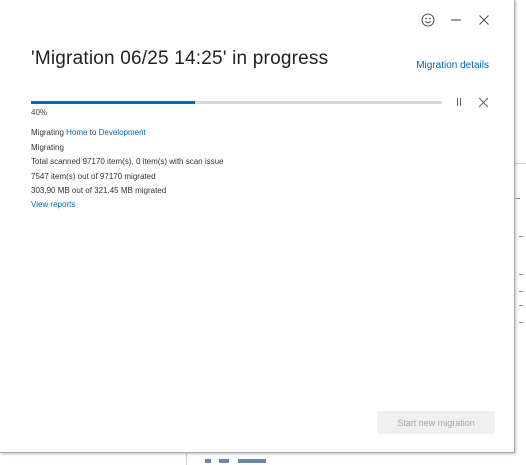 This screenshot has height=465, width=526. What do you see at coordinates (484, 20) in the screenshot?
I see `close-icon` at bounding box center [484, 20].